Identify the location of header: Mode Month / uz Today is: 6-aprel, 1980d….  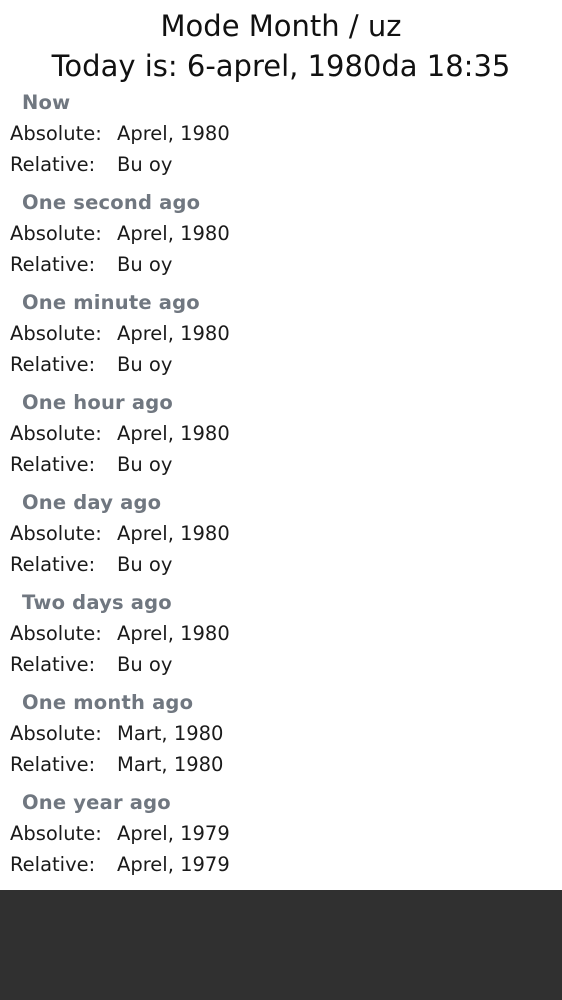
(281, 42).